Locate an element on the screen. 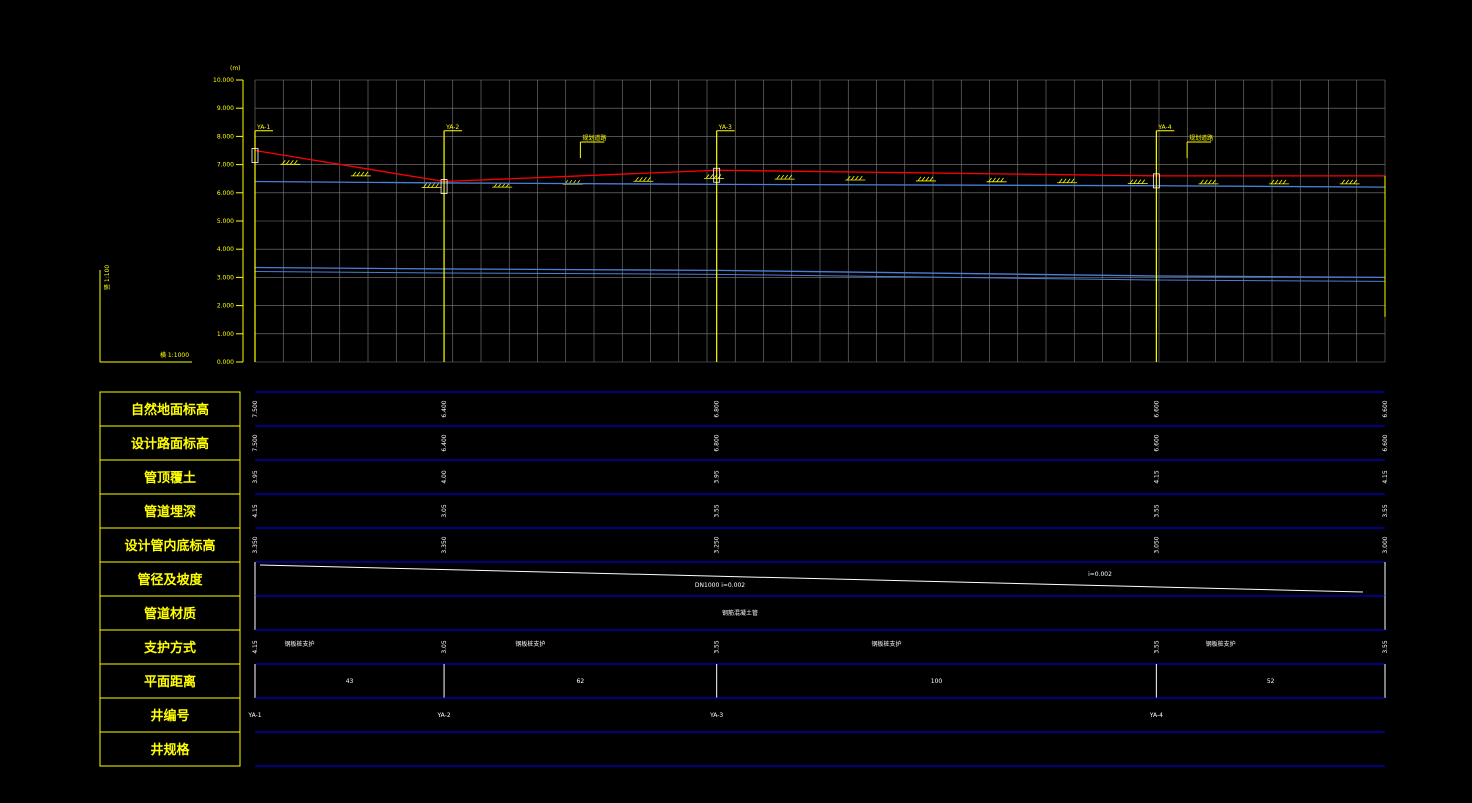  row-value: 3.350 is located at coordinates (444, 544).